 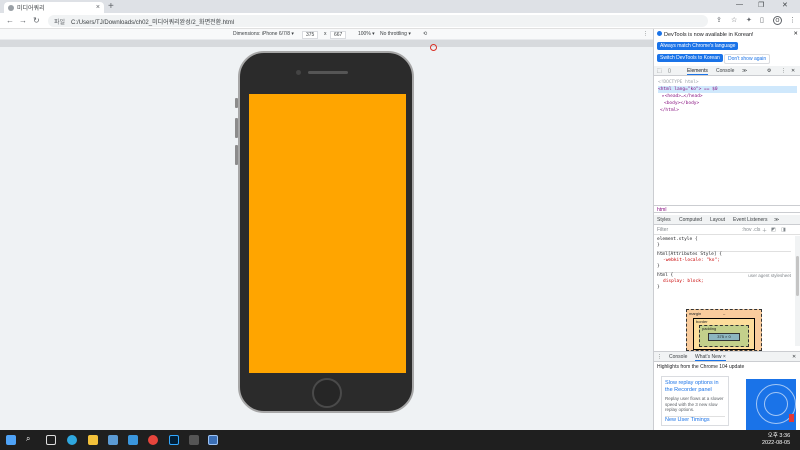 What do you see at coordinates (761, 5) in the screenshot?
I see `restore-icon: ❐` at bounding box center [761, 5].